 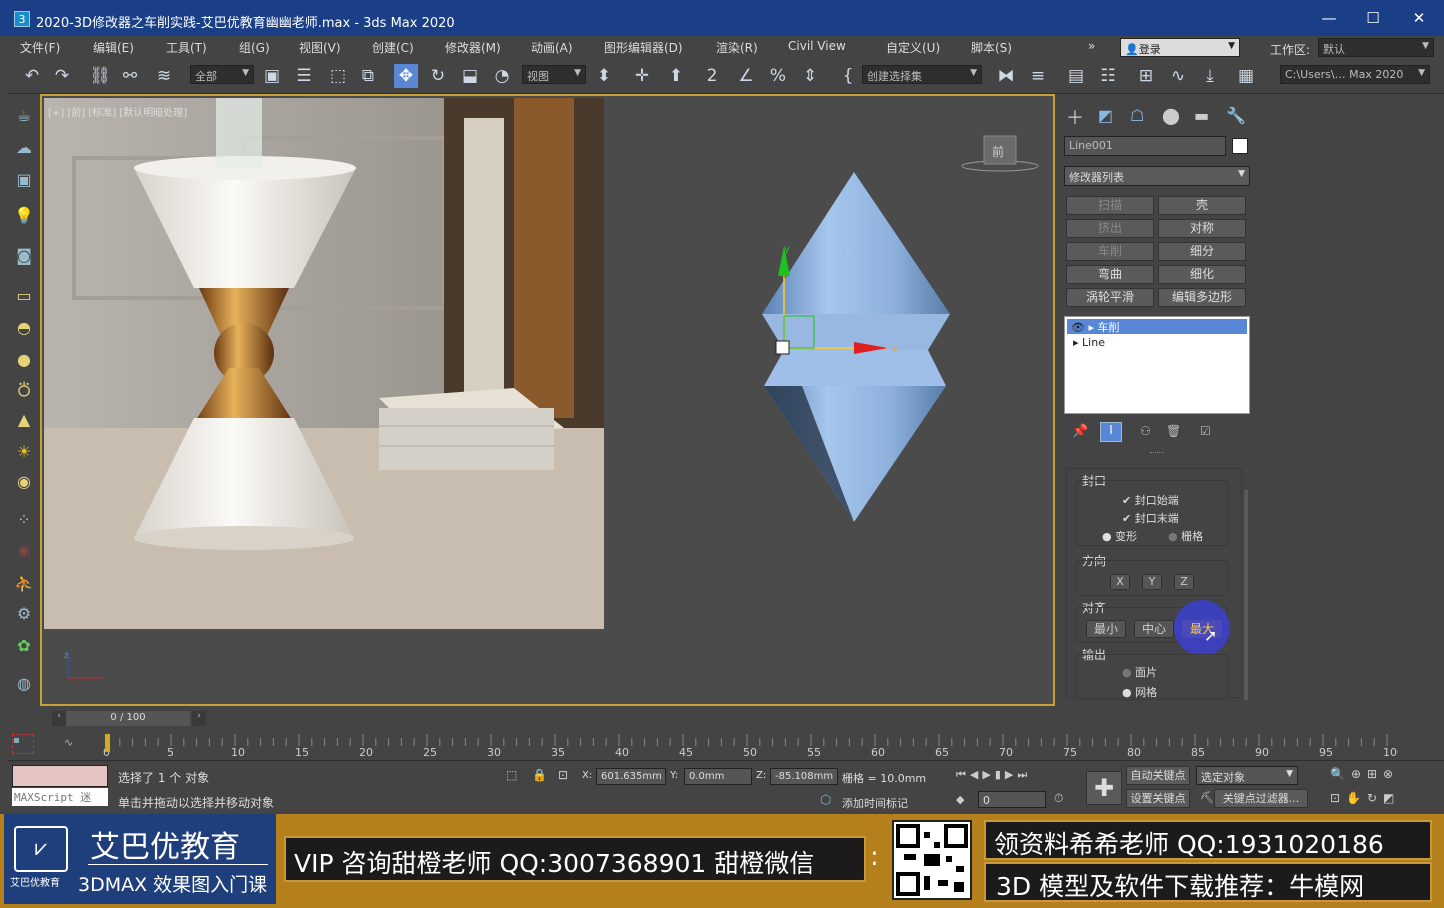 I want to click on key-filter-icon: ⛏, so click(x=1207, y=797).